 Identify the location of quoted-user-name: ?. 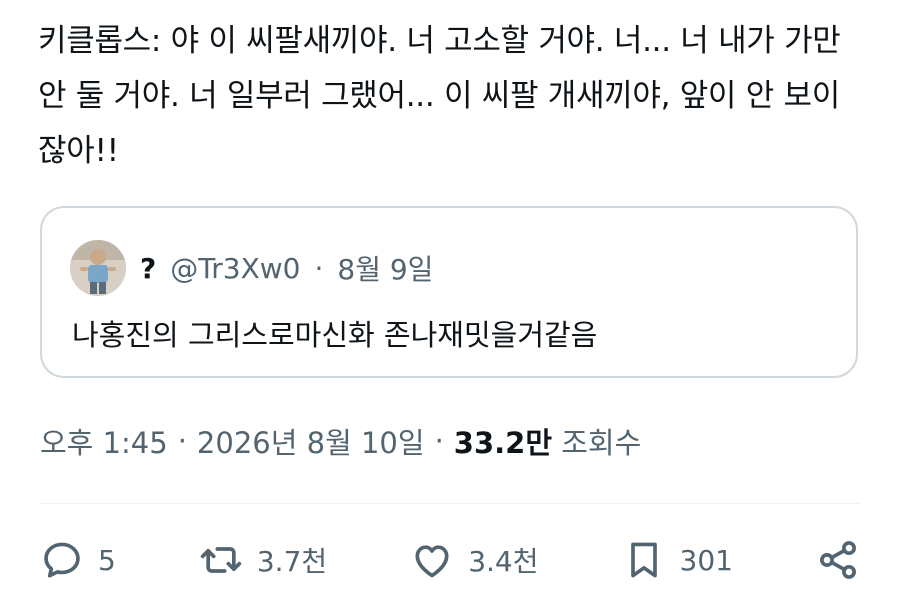
(148, 268).